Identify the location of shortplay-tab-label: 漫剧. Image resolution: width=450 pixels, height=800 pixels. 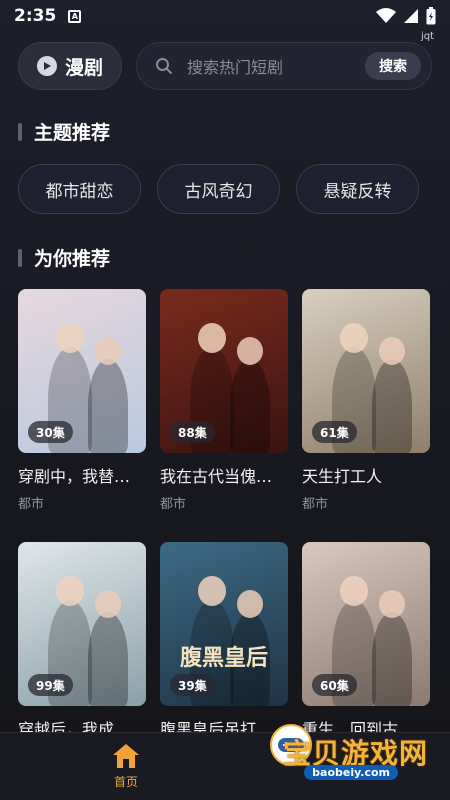
(83, 67).